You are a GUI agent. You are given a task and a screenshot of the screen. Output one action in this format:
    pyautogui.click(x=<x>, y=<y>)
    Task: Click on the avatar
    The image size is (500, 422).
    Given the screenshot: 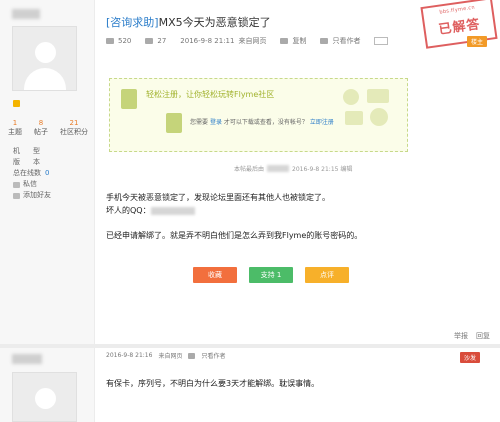 What is the action you would take?
    pyautogui.click(x=44, y=58)
    